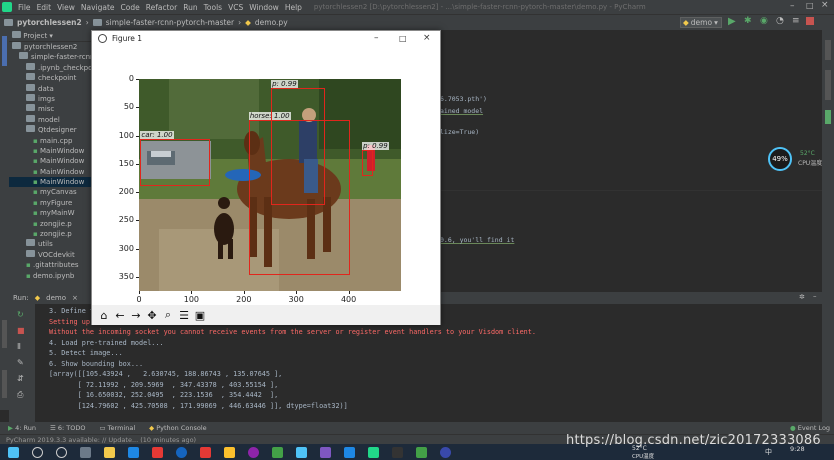 The width and height of the screenshot is (834, 460). Describe the element at coordinates (815, 296) in the screenshot. I see `hide-panel-icon: –` at that location.